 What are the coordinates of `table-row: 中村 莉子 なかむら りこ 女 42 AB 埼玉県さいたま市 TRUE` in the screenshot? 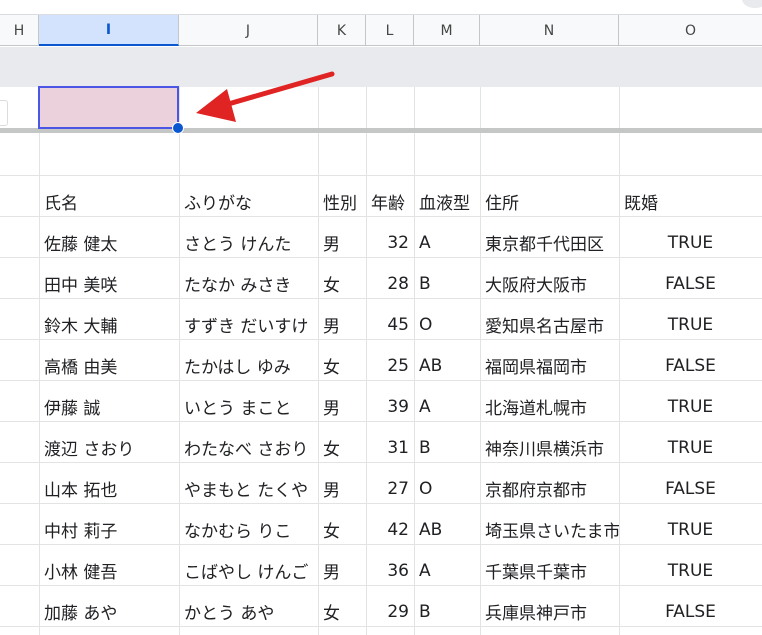 It's located at (381, 529).